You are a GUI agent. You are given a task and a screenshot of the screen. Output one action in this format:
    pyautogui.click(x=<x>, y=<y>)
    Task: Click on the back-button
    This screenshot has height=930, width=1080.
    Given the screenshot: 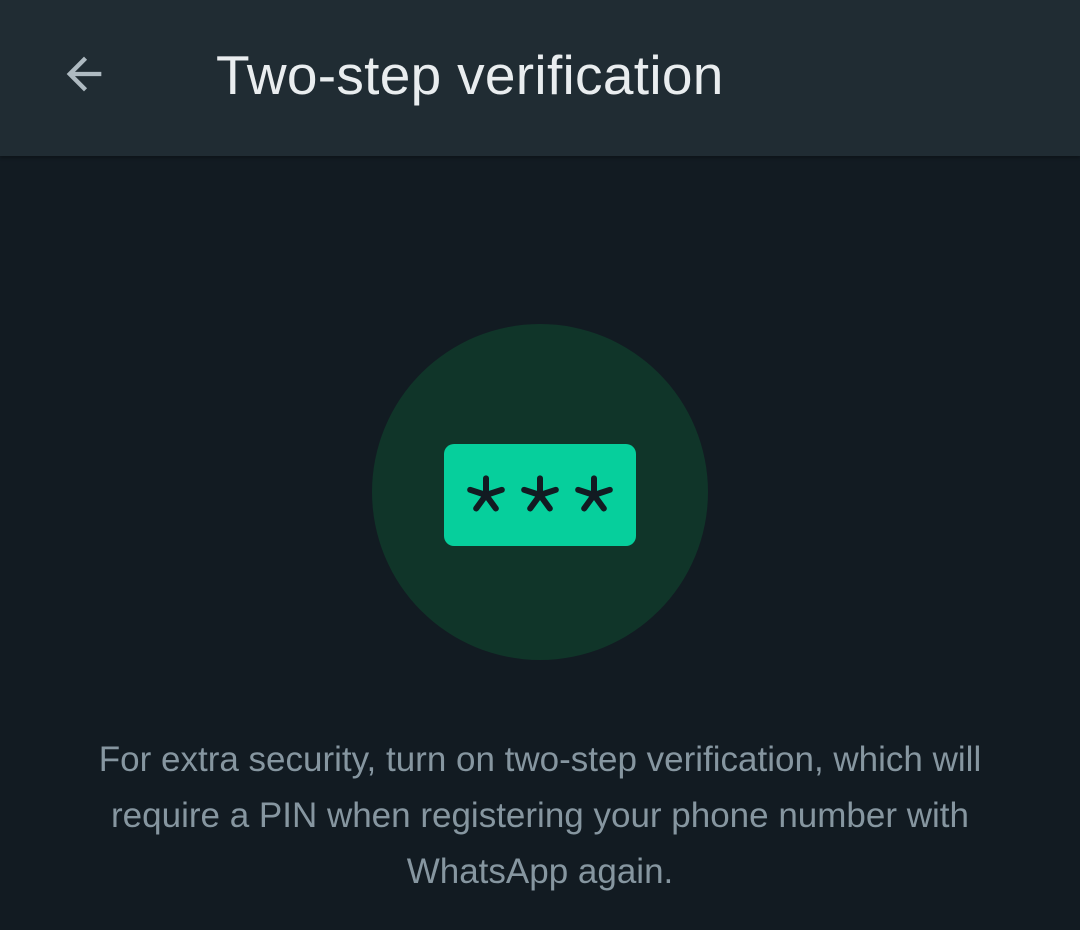 What is the action you would take?
    pyautogui.click(x=84, y=74)
    